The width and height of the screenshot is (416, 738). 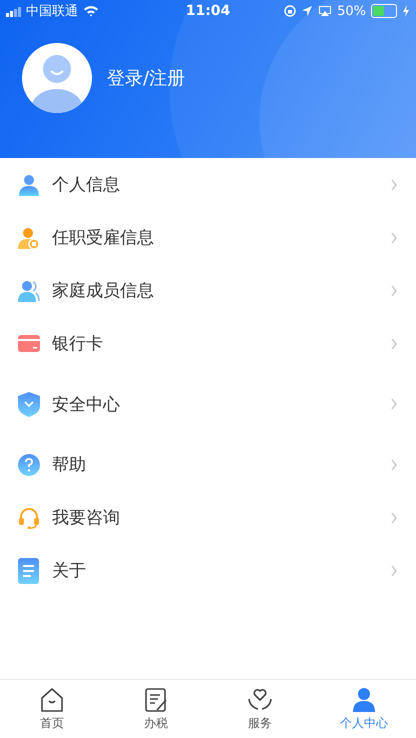 I want to click on menu-label: 关于, so click(x=69, y=571).